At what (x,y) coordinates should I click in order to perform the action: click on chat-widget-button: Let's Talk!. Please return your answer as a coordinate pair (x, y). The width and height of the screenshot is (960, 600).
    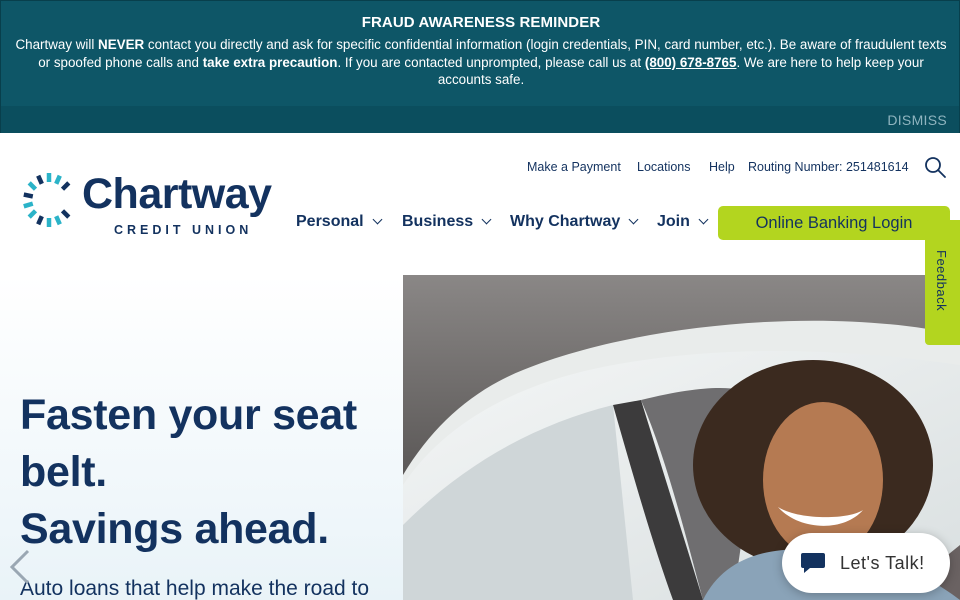
    Looking at the image, I should click on (866, 563).